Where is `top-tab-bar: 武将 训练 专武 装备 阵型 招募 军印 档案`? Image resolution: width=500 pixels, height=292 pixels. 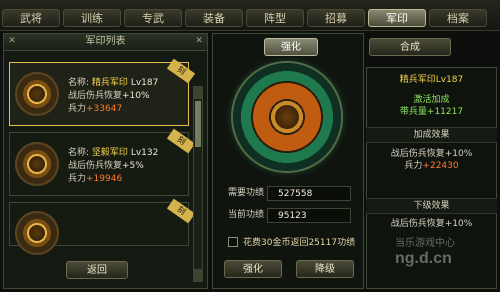 top-tab-bar: 武将 训练 专武 装备 阵型 招募 军印 档案 is located at coordinates (250, 15).